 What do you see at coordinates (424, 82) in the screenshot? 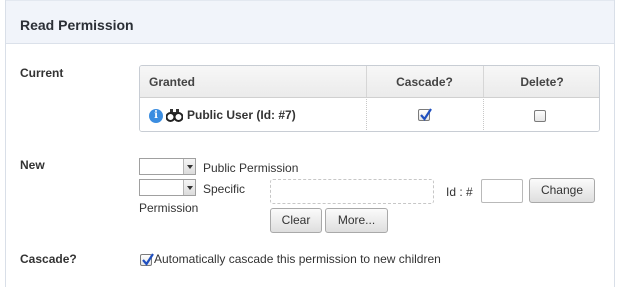
I see `column-header-cascade: Cascade?` at bounding box center [424, 82].